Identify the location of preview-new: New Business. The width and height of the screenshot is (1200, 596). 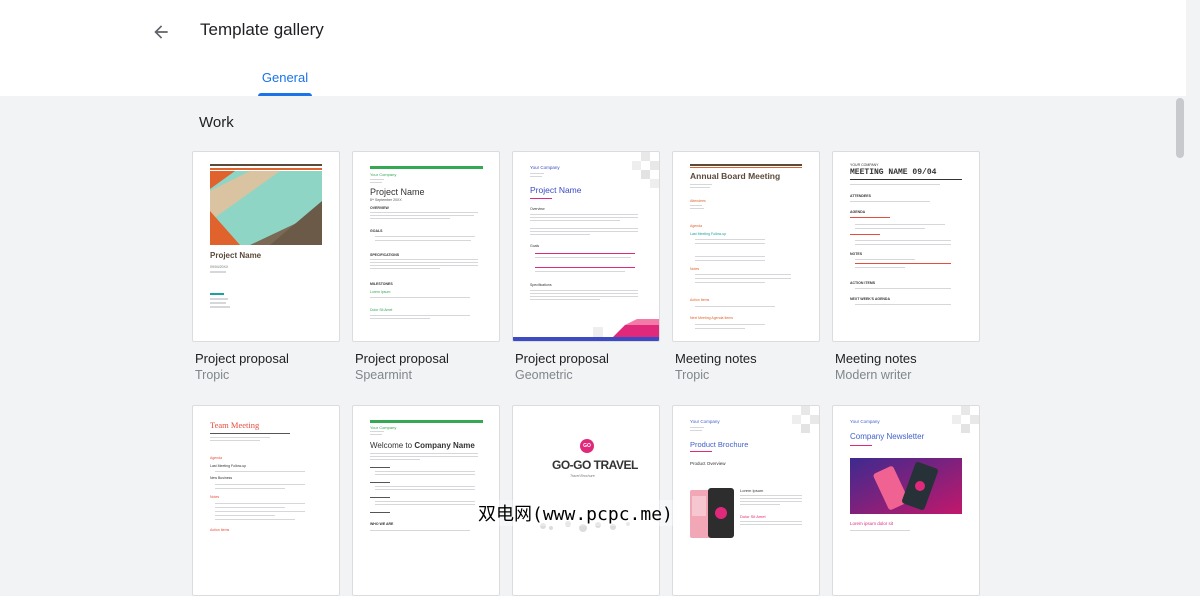
(221, 478).